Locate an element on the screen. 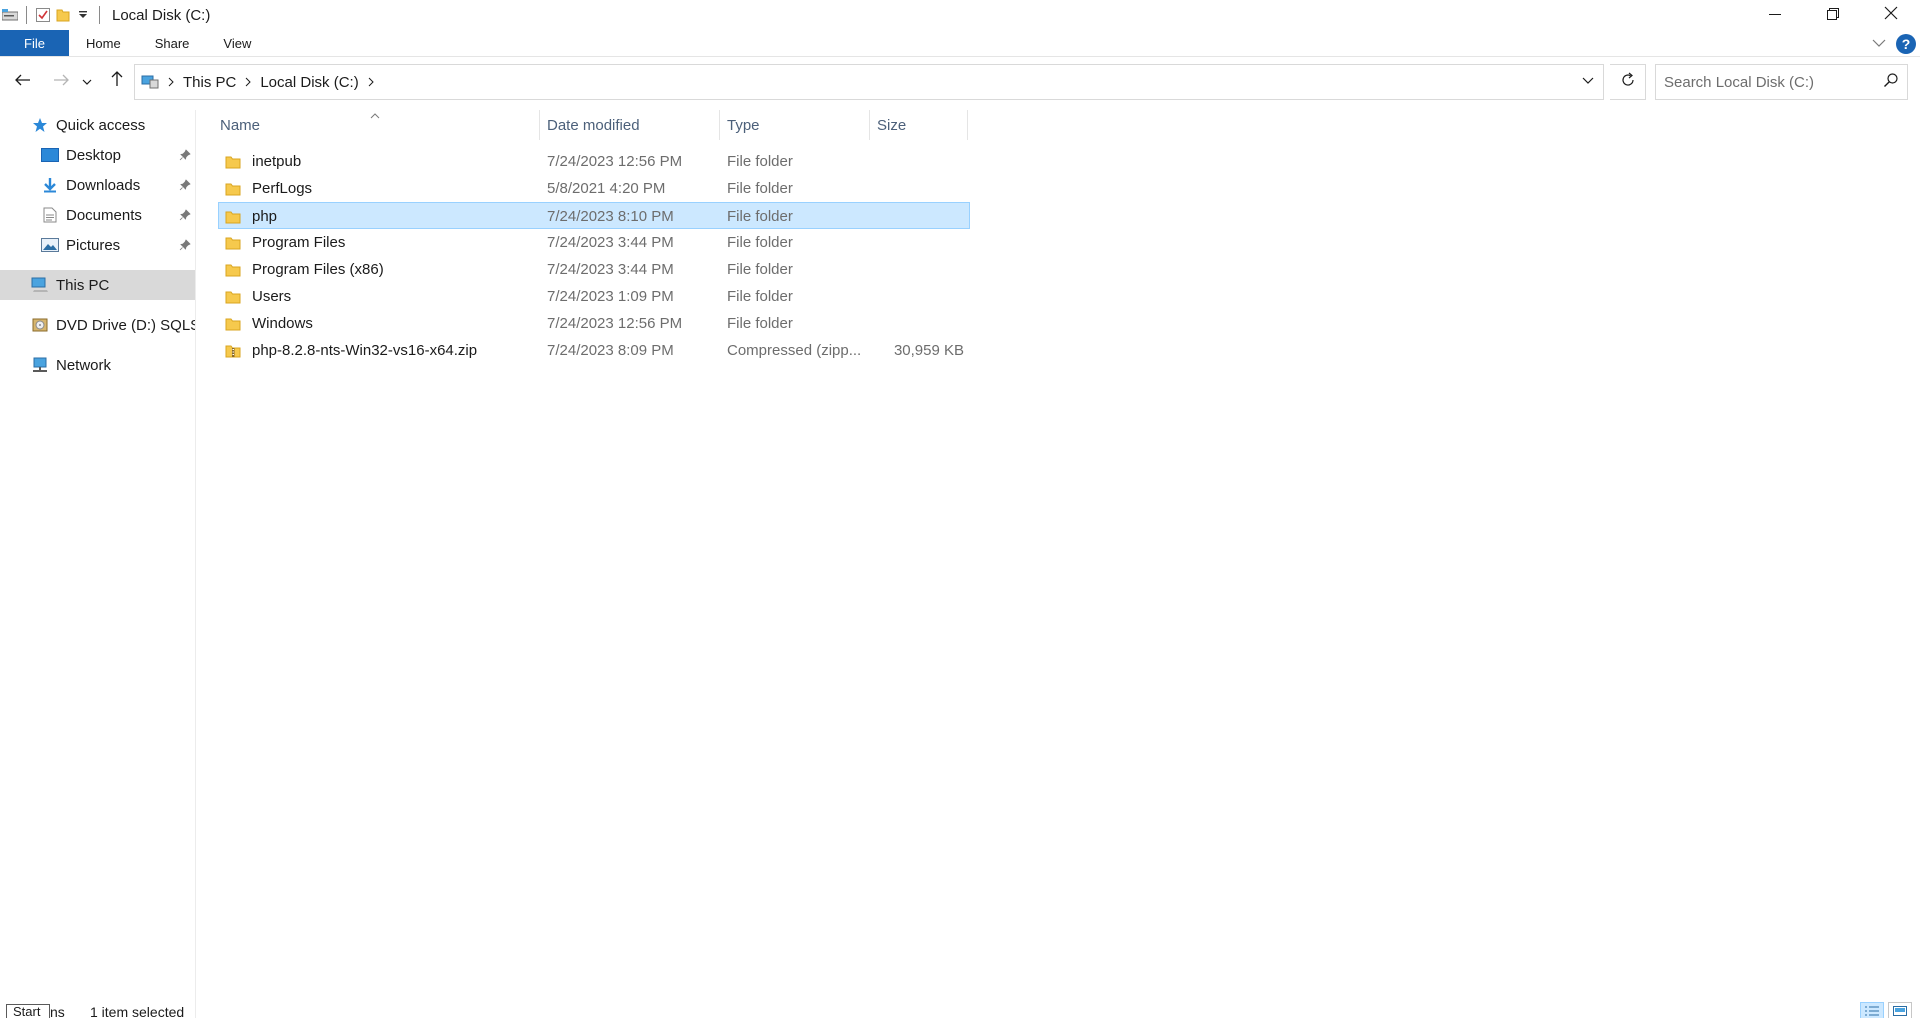 This screenshot has height=1018, width=1920. column-header-name: Name is located at coordinates (378, 125).